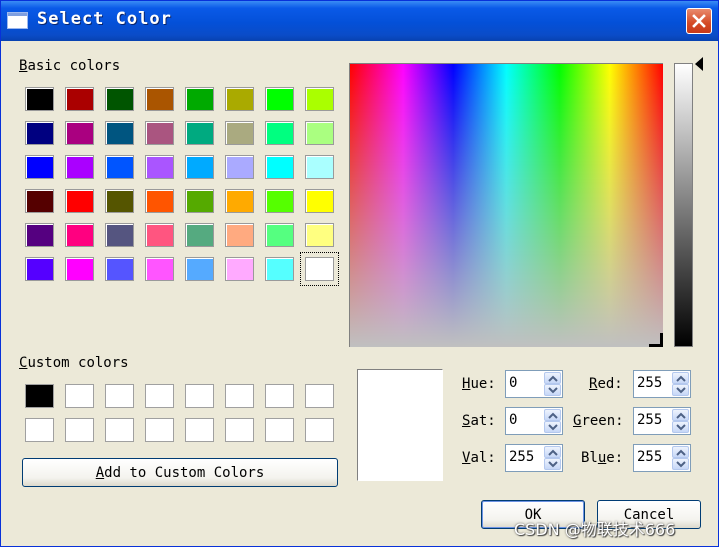  Describe the element at coordinates (680, 390) in the screenshot. I see `red-down-button` at that location.